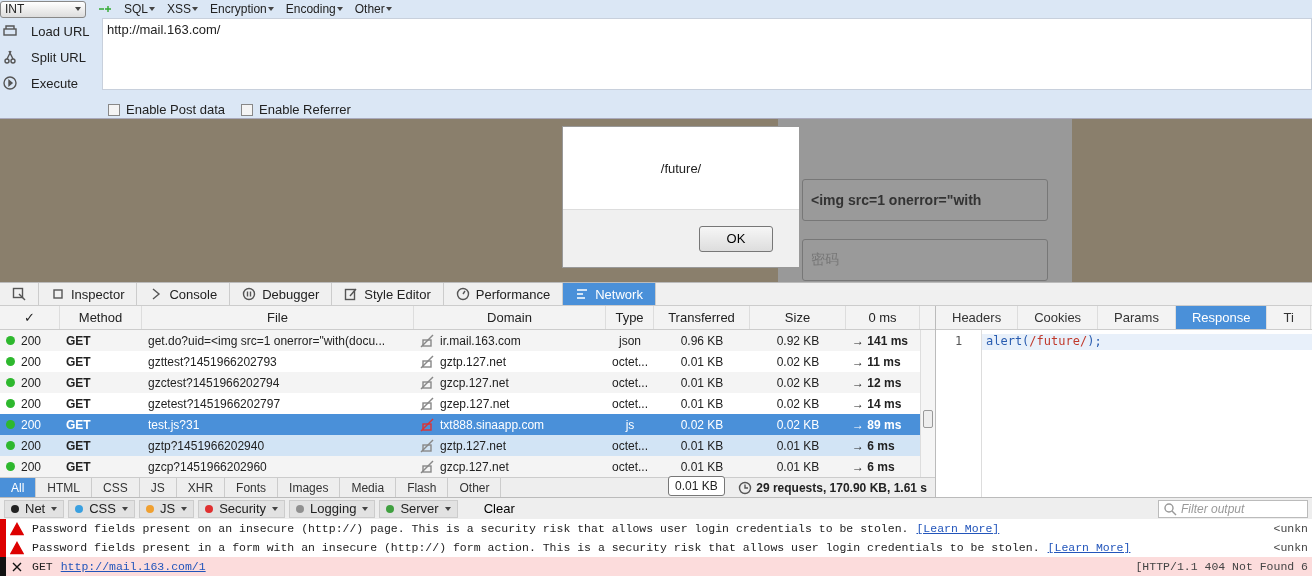  Describe the element at coordinates (101, 318) in the screenshot. I see `column-header: Method` at that location.